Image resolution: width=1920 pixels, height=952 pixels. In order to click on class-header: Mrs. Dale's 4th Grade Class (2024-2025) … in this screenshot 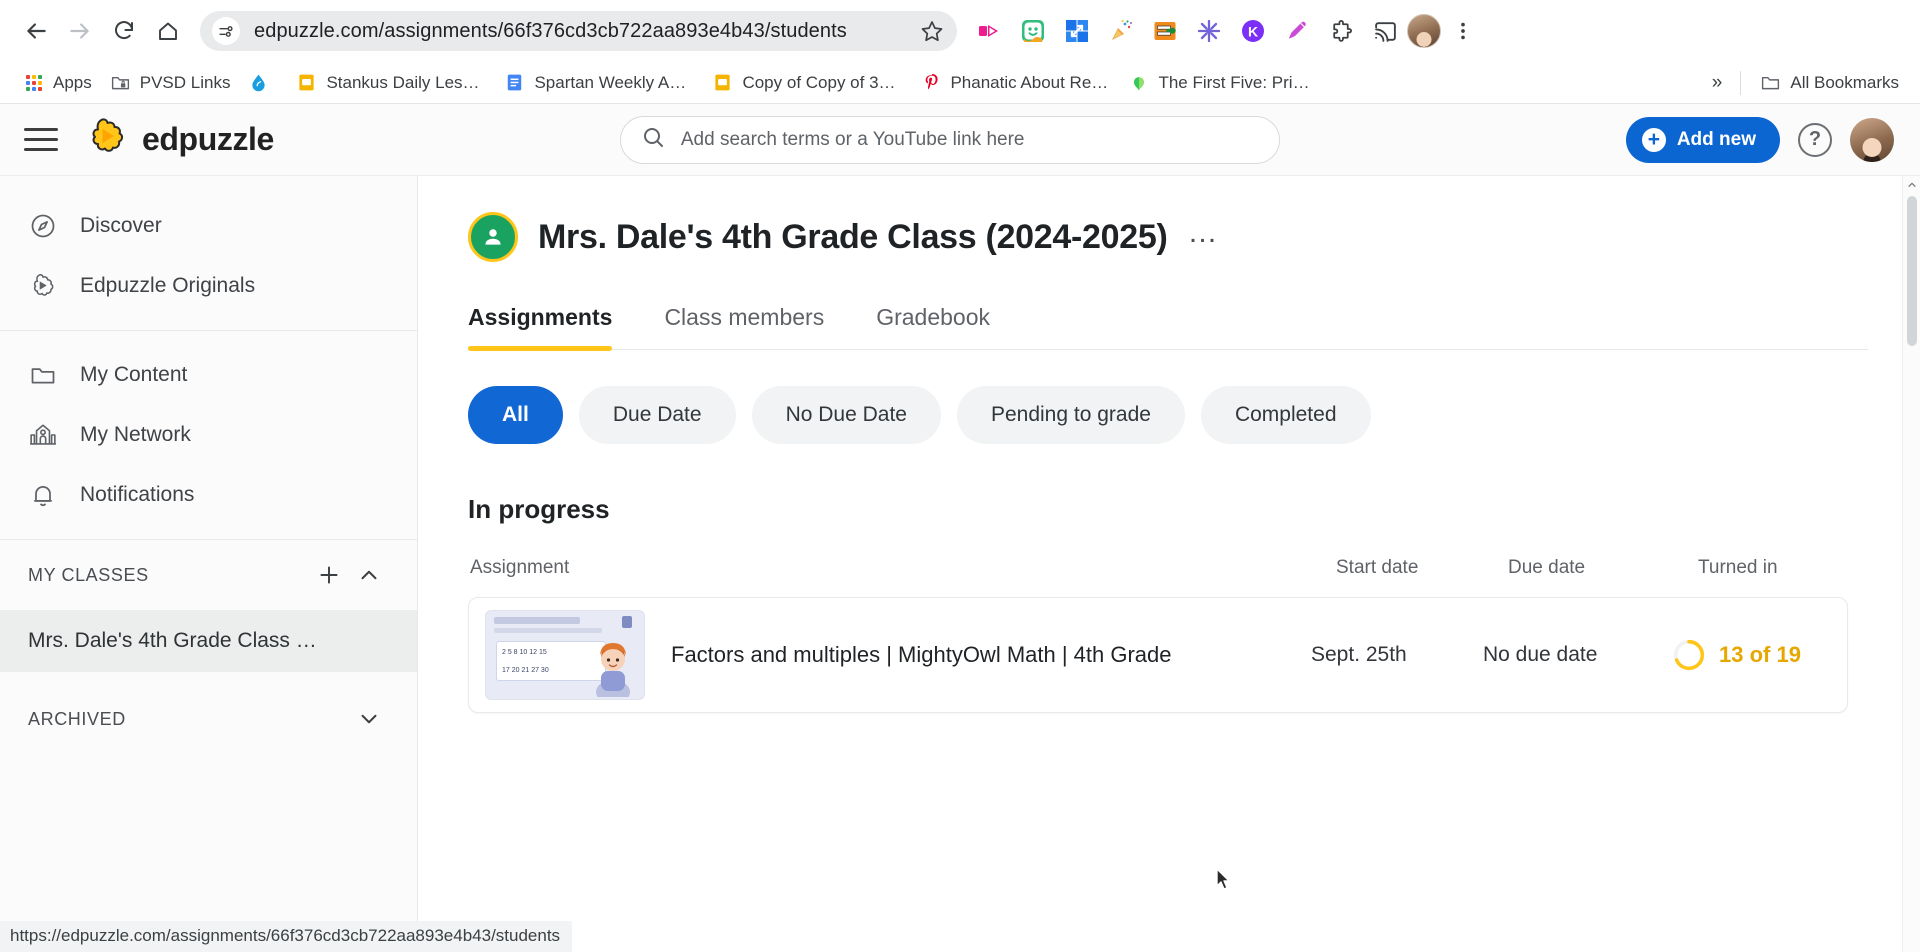, I will do `click(1194, 237)`.